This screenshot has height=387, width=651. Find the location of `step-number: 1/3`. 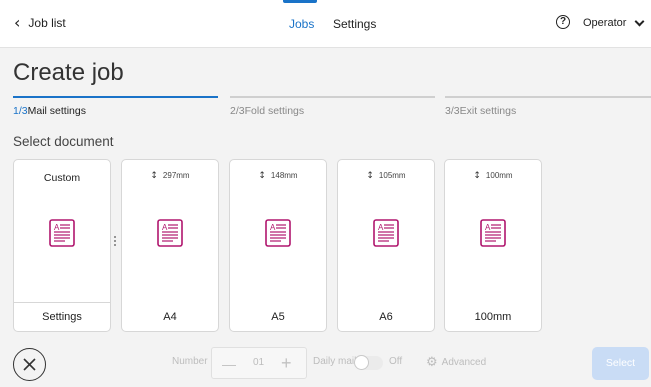

step-number: 1/3 is located at coordinates (20, 111).